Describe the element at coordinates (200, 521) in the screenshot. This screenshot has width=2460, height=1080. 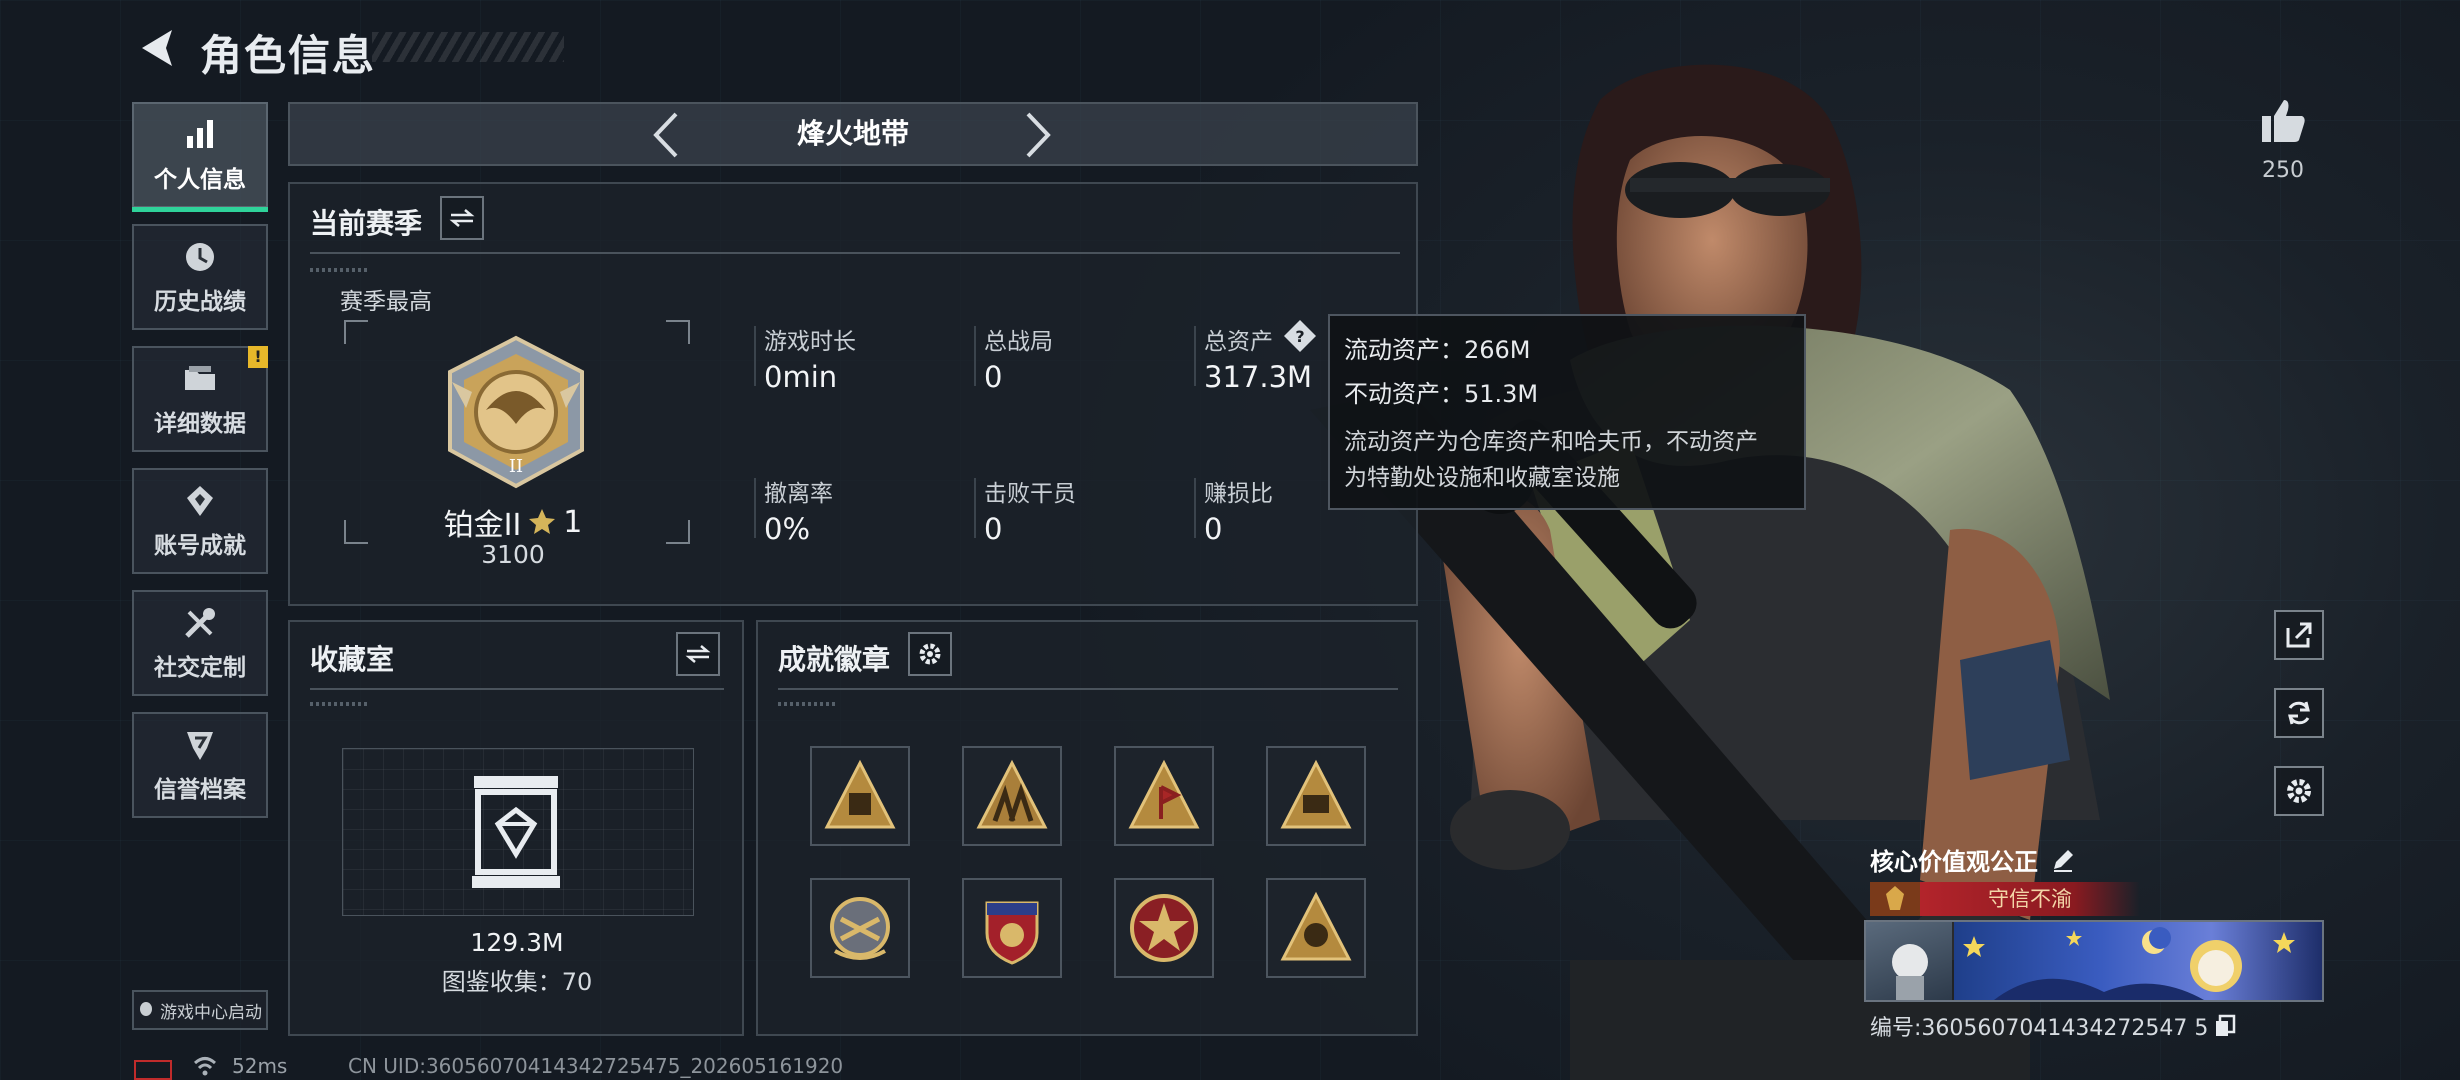
I see `nav-item-achievements: 账号成就` at that location.